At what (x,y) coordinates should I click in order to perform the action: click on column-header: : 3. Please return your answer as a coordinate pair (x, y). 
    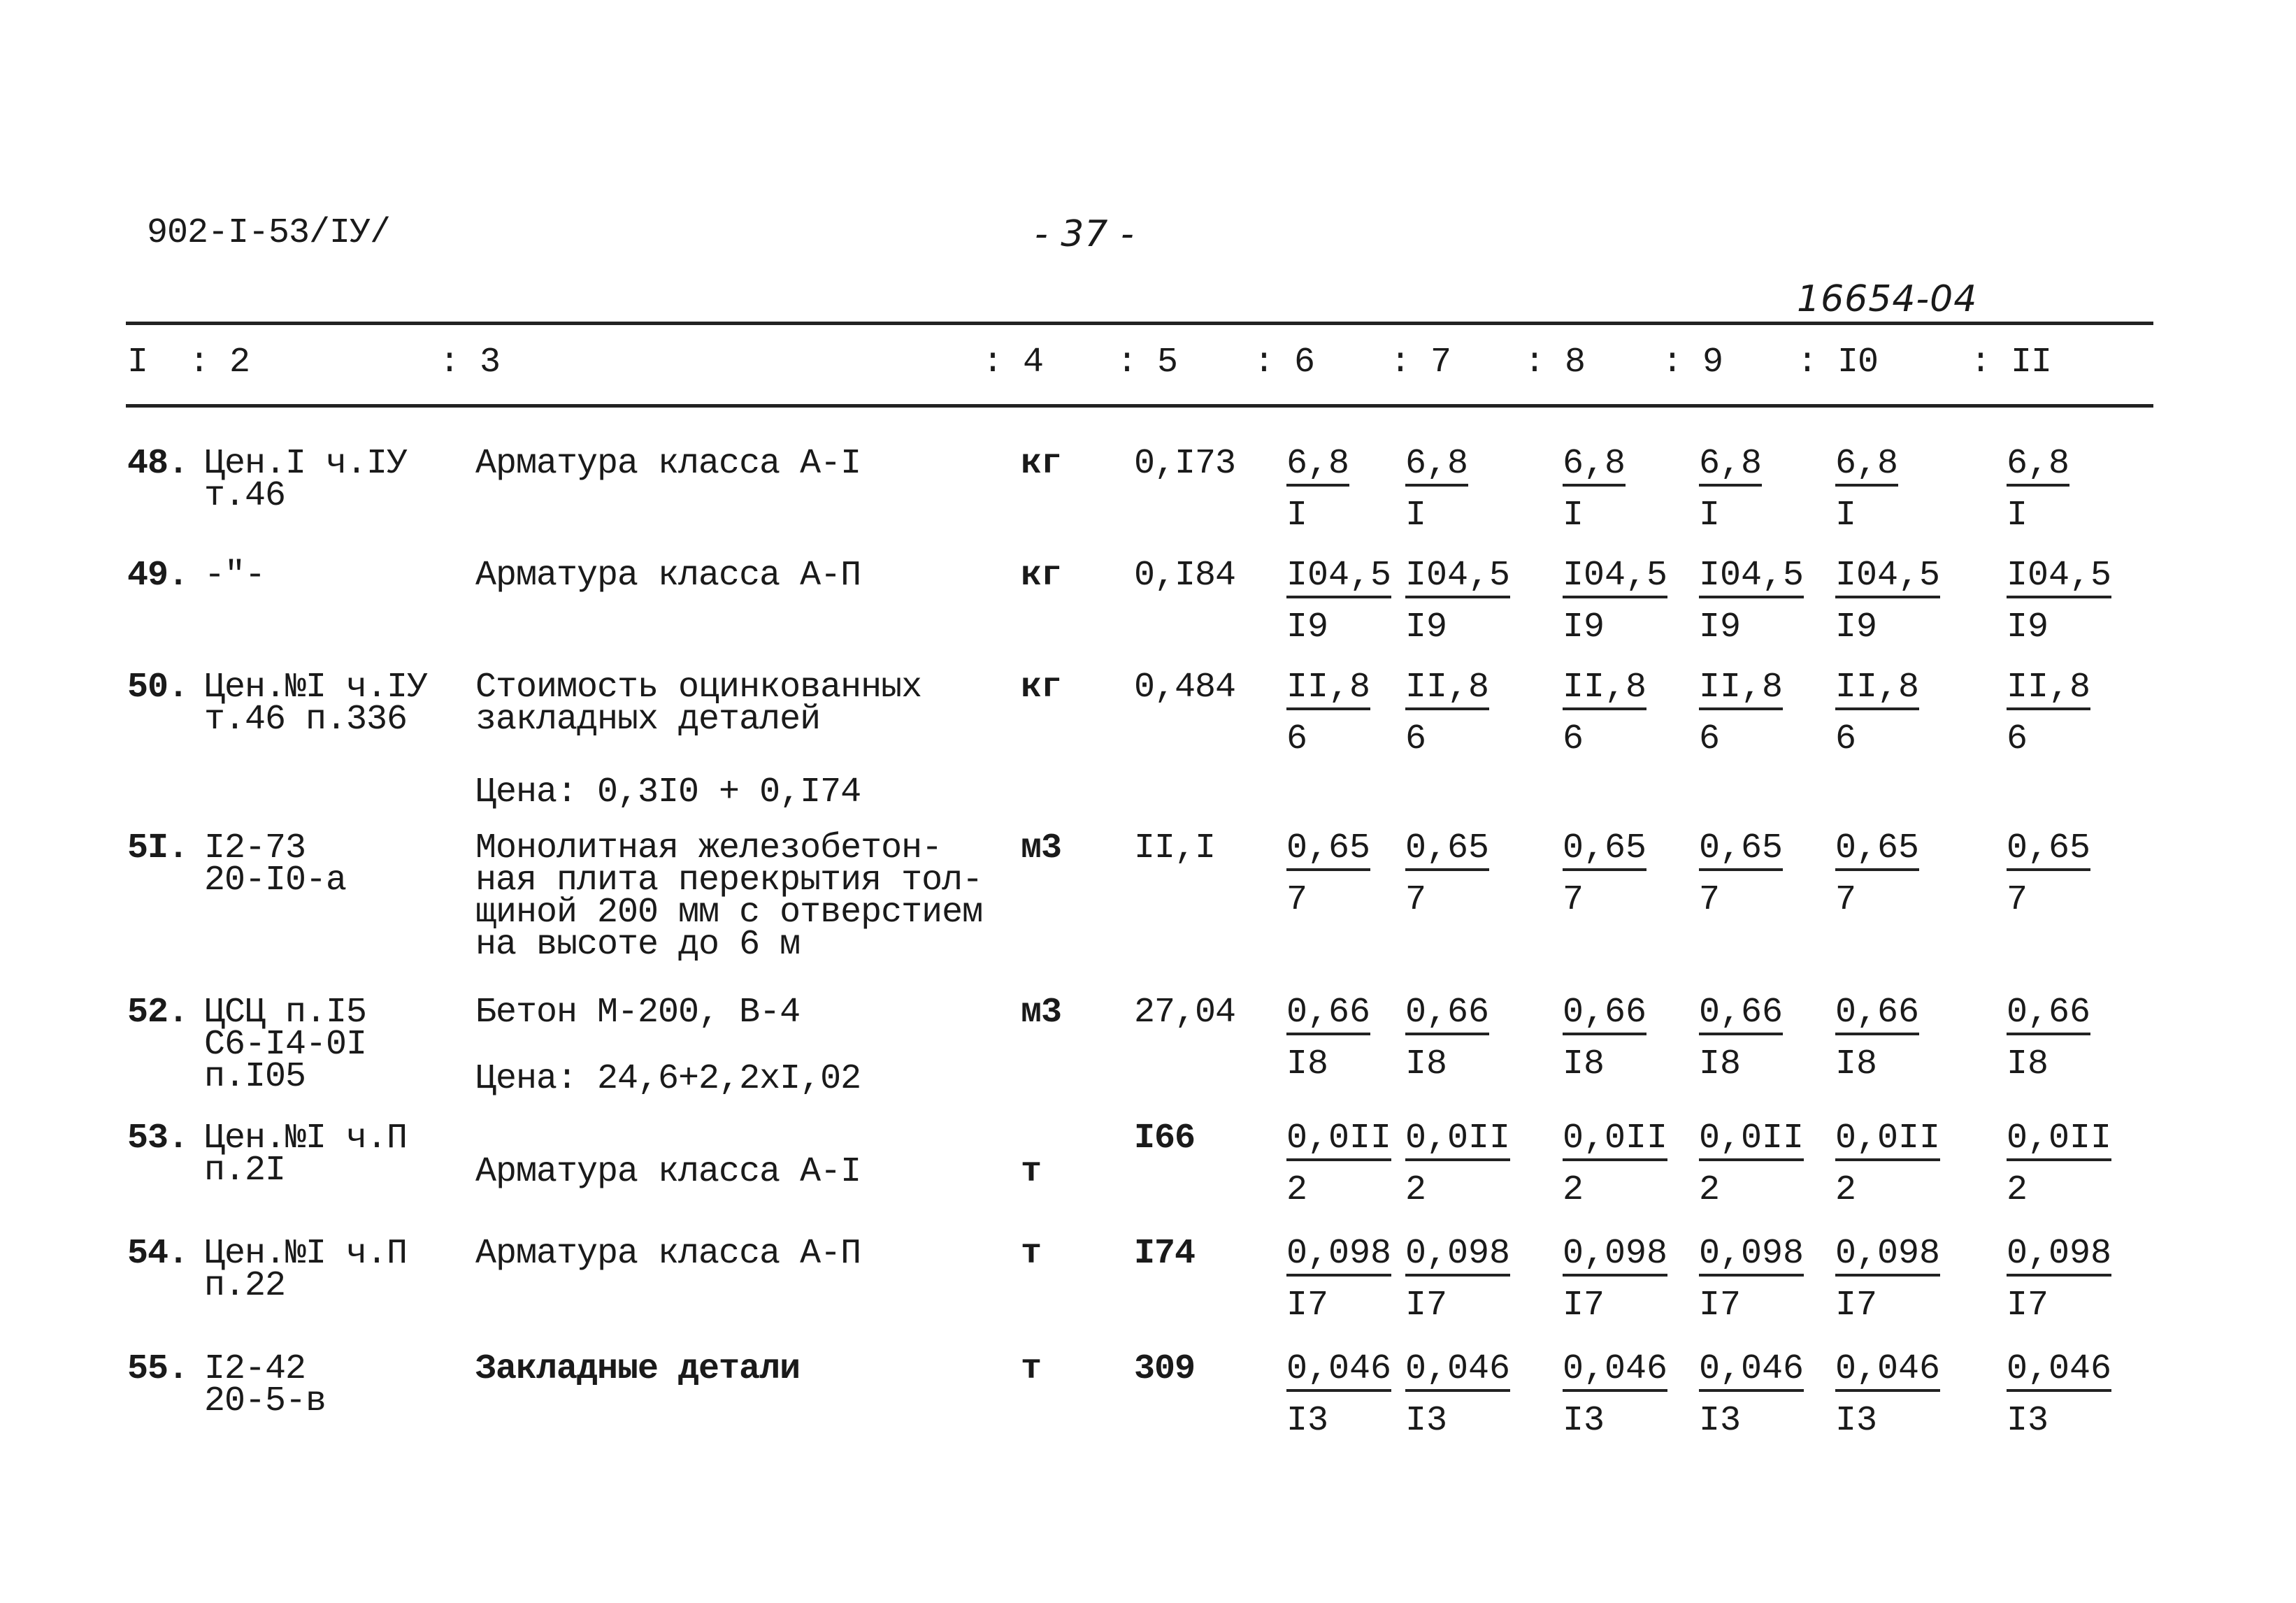
    Looking at the image, I should click on (470, 362).